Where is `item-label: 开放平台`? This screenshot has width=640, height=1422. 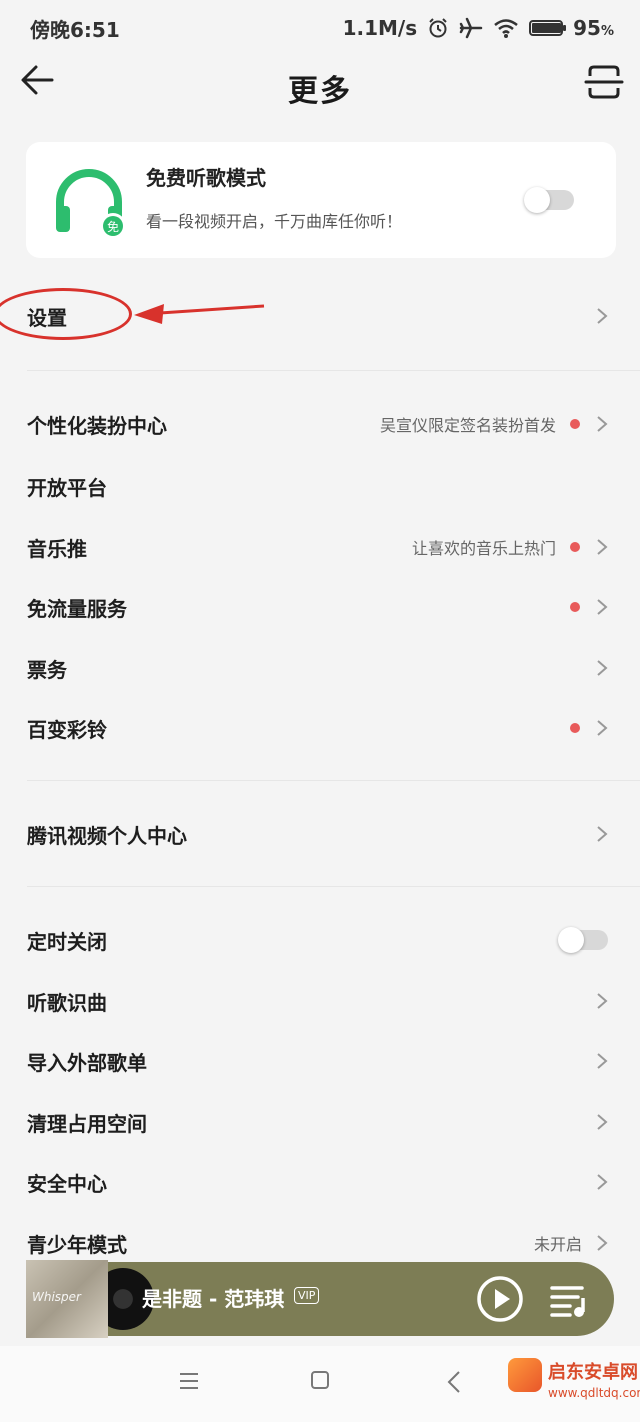
item-label: 开放平台 is located at coordinates (67, 487).